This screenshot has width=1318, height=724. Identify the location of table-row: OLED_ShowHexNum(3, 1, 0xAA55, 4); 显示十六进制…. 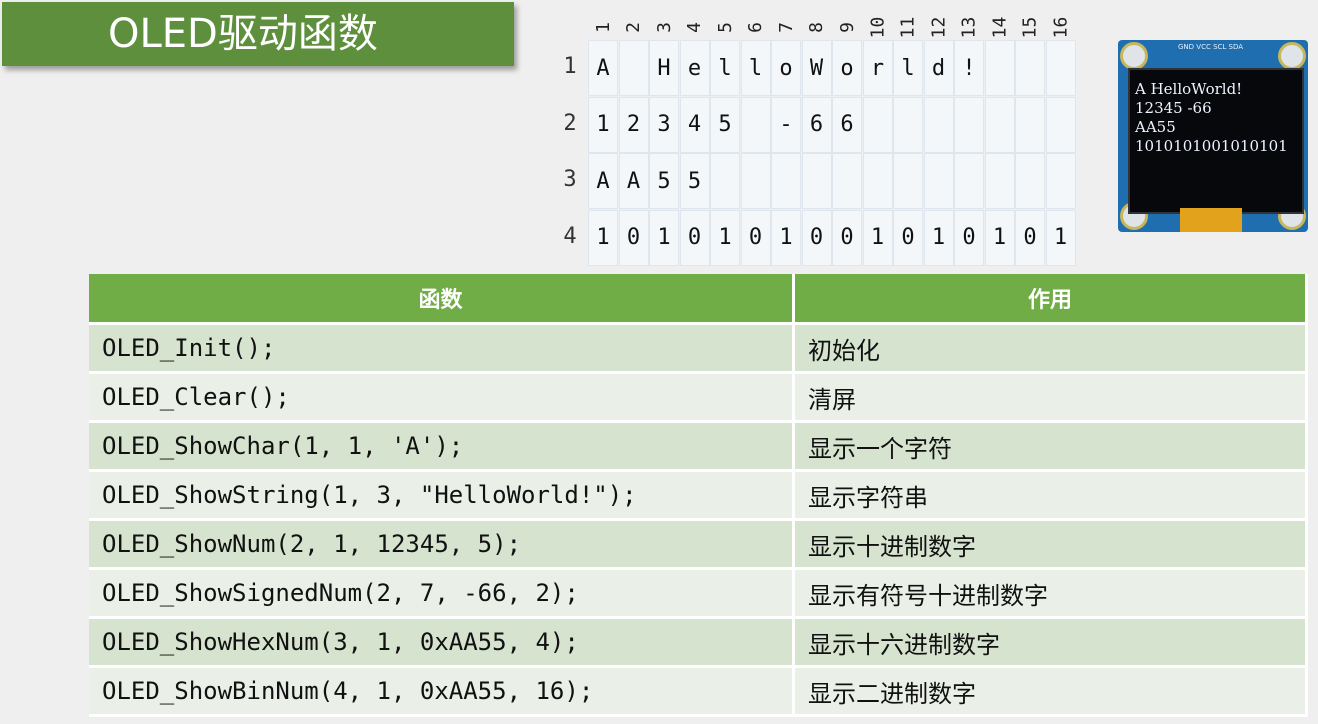
(698, 643).